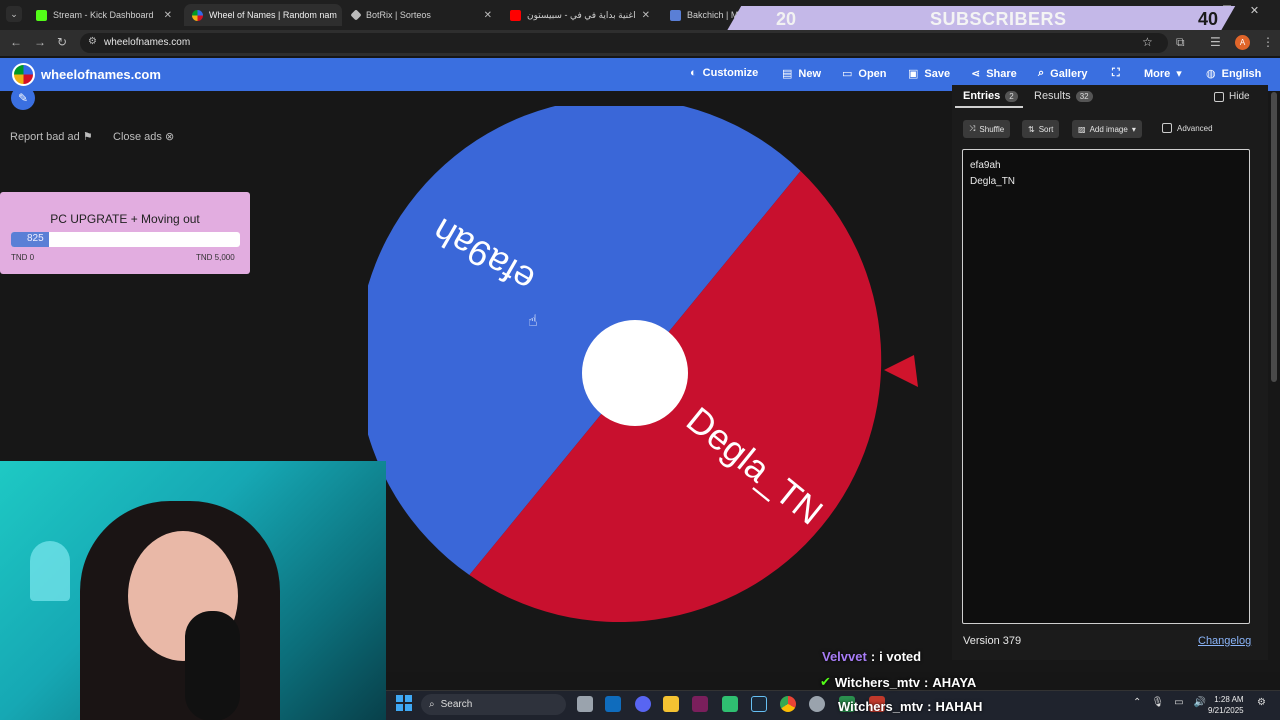 This screenshot has width=1280, height=720. I want to click on windows-start-icon, so click(404, 703).